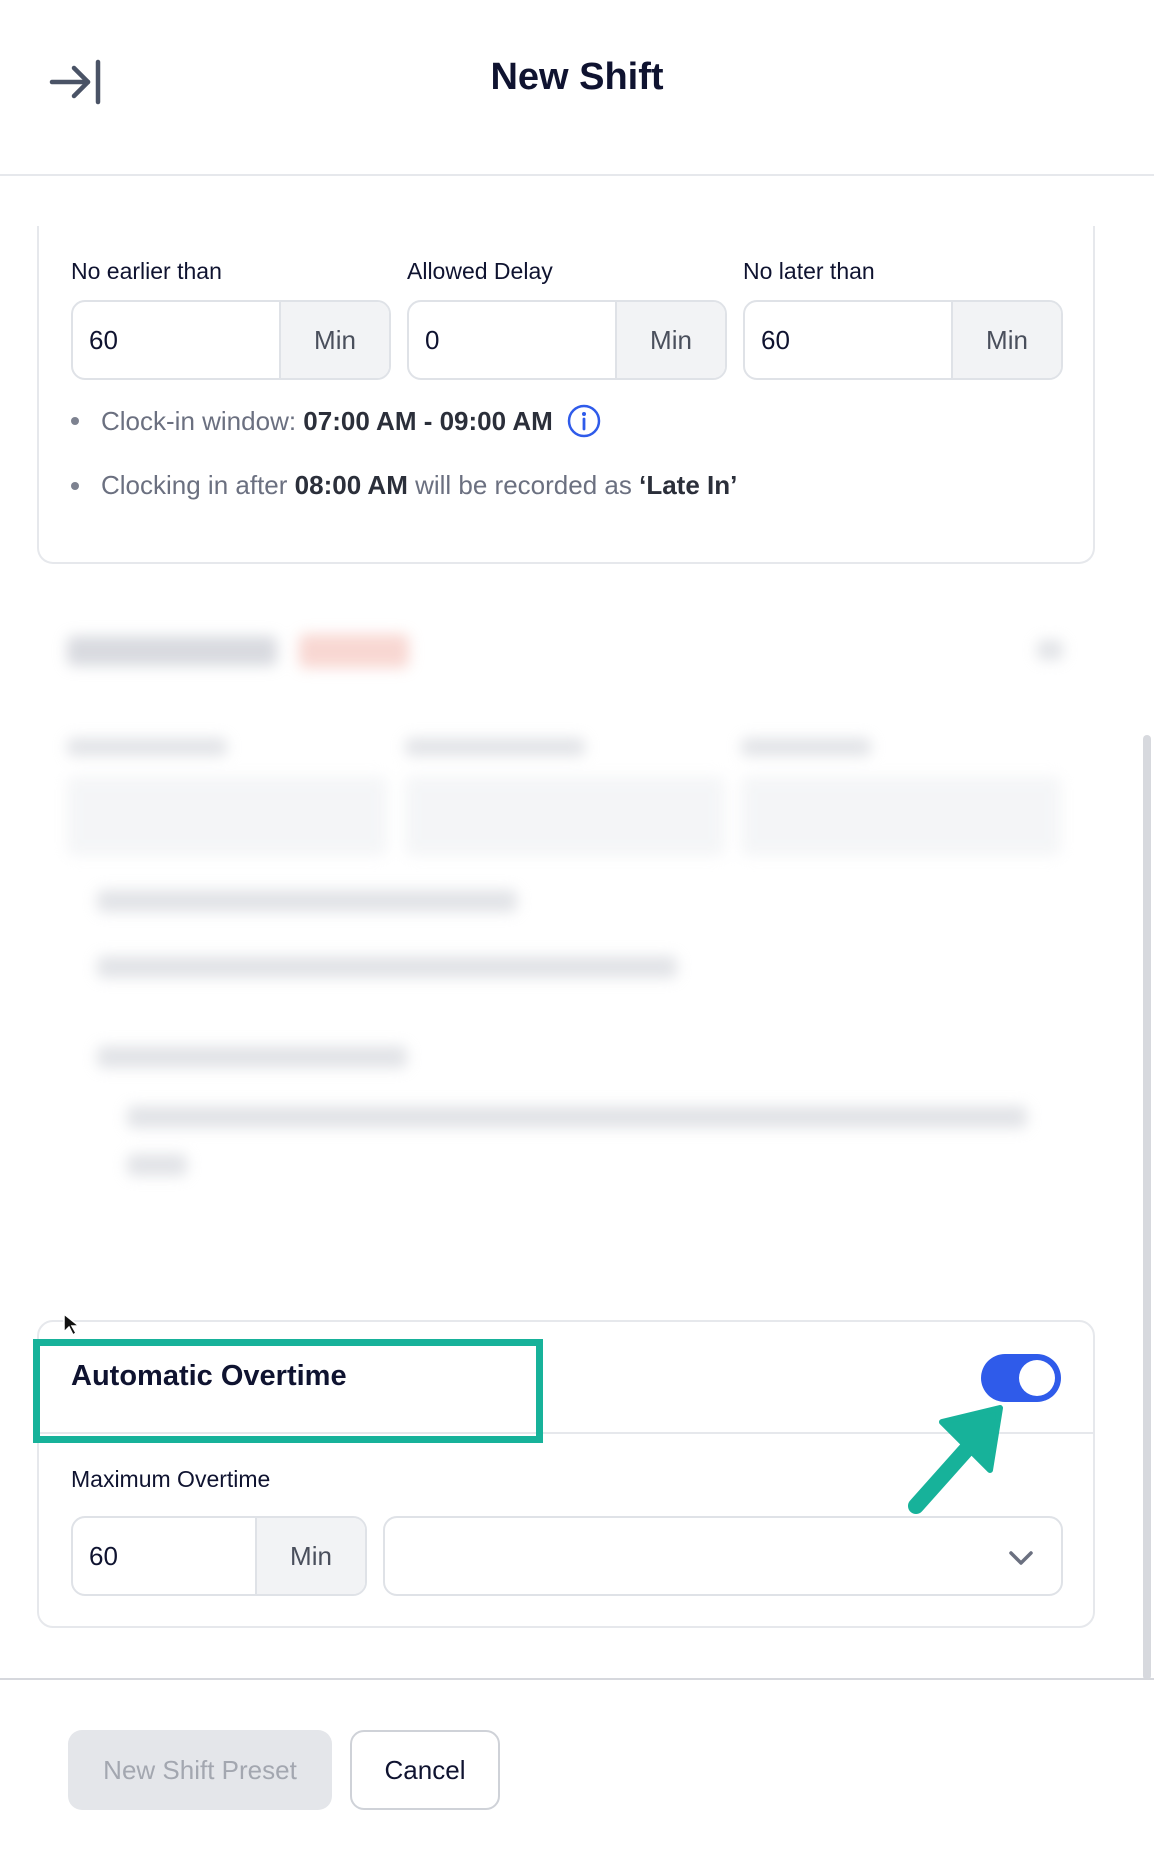 The image size is (1154, 1856). I want to click on no-earlier-label: No earlier than, so click(146, 271).